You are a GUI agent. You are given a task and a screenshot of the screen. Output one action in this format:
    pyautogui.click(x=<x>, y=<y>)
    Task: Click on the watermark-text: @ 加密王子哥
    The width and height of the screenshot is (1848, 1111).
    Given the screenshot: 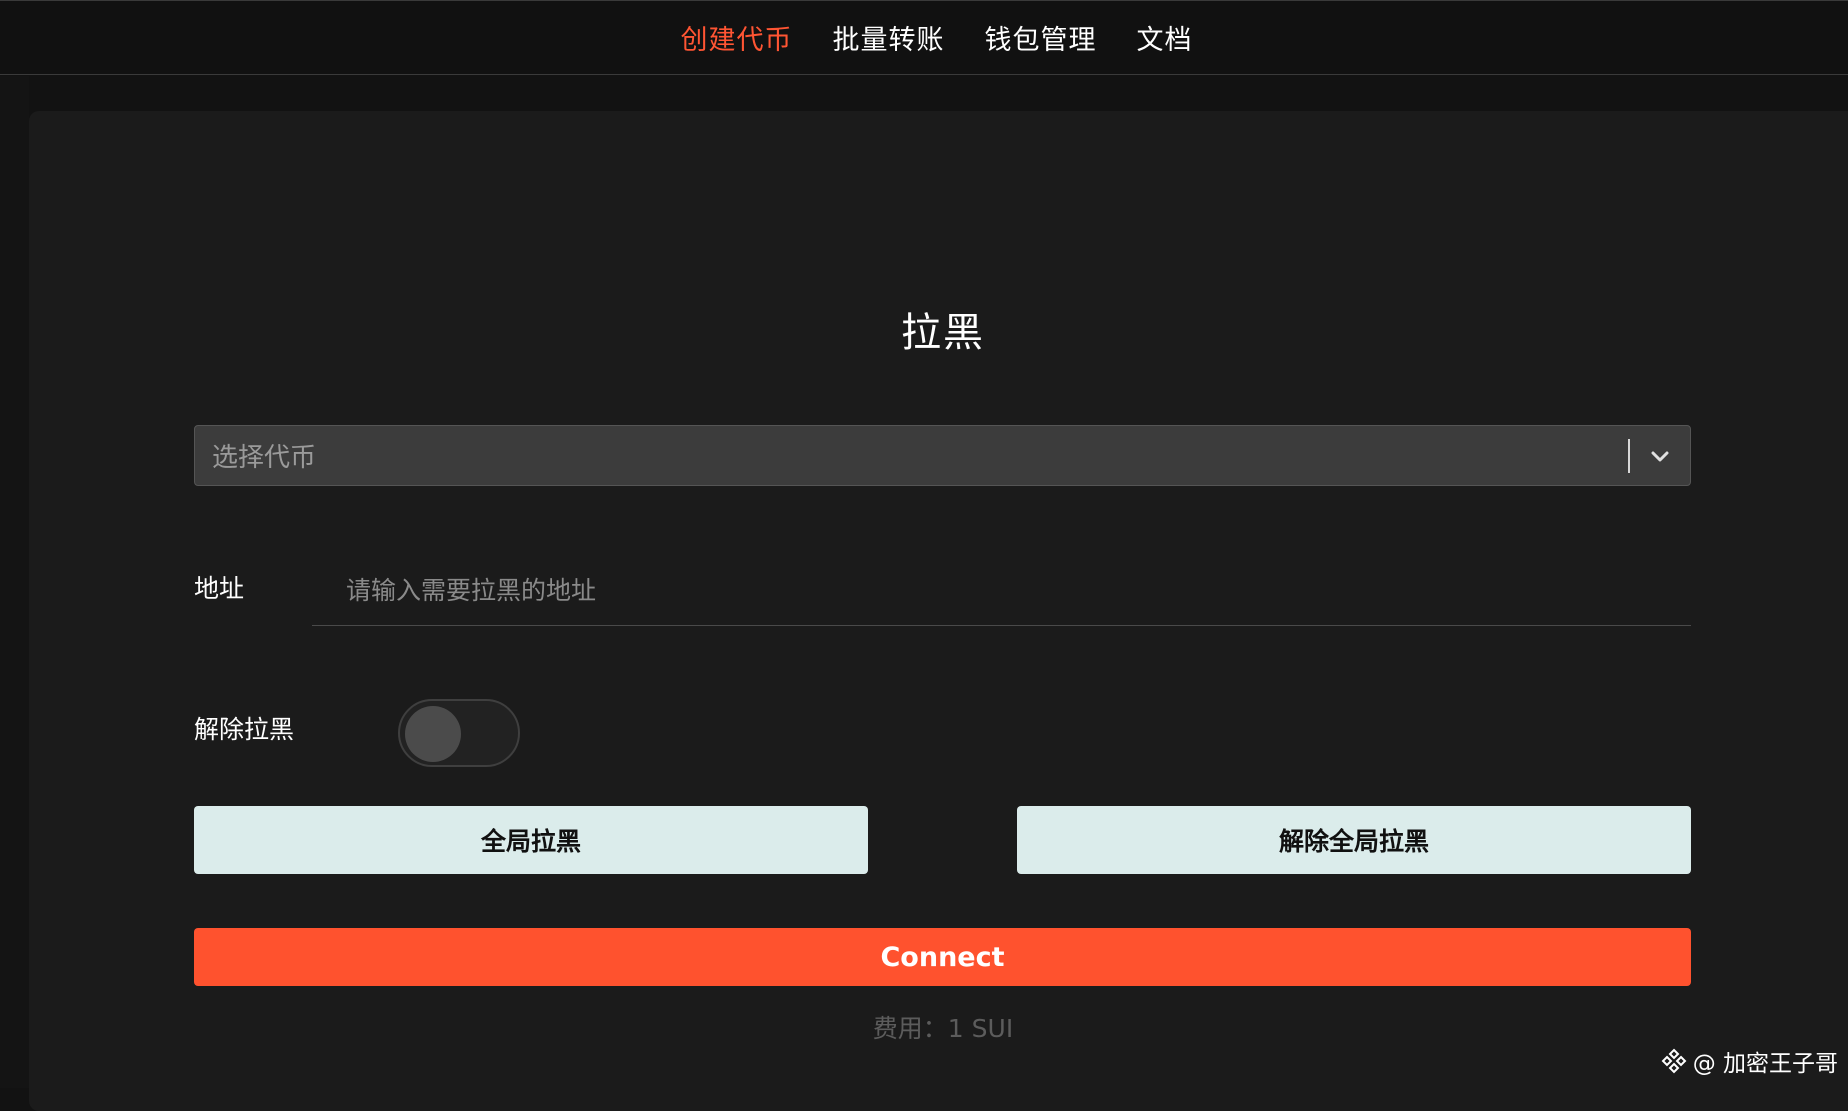 What is the action you would take?
    pyautogui.click(x=1765, y=1061)
    